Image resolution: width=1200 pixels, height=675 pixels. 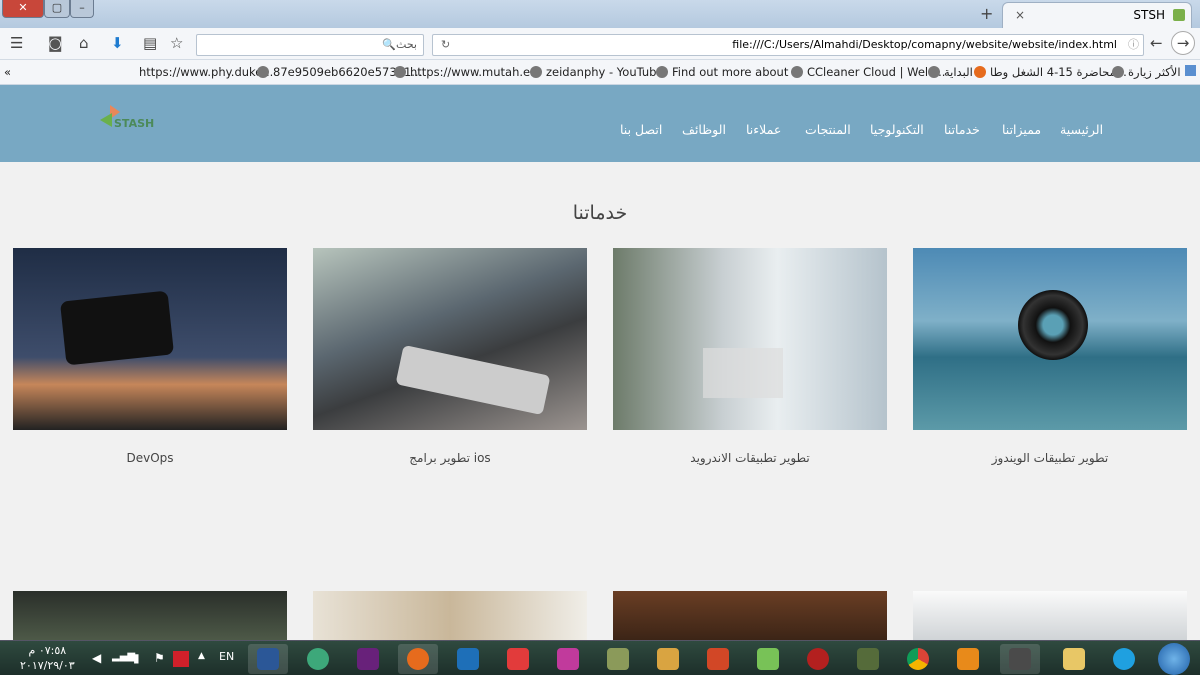 What do you see at coordinates (704, 129) in the screenshot?
I see `nav-jobs: الوظائف` at bounding box center [704, 129].